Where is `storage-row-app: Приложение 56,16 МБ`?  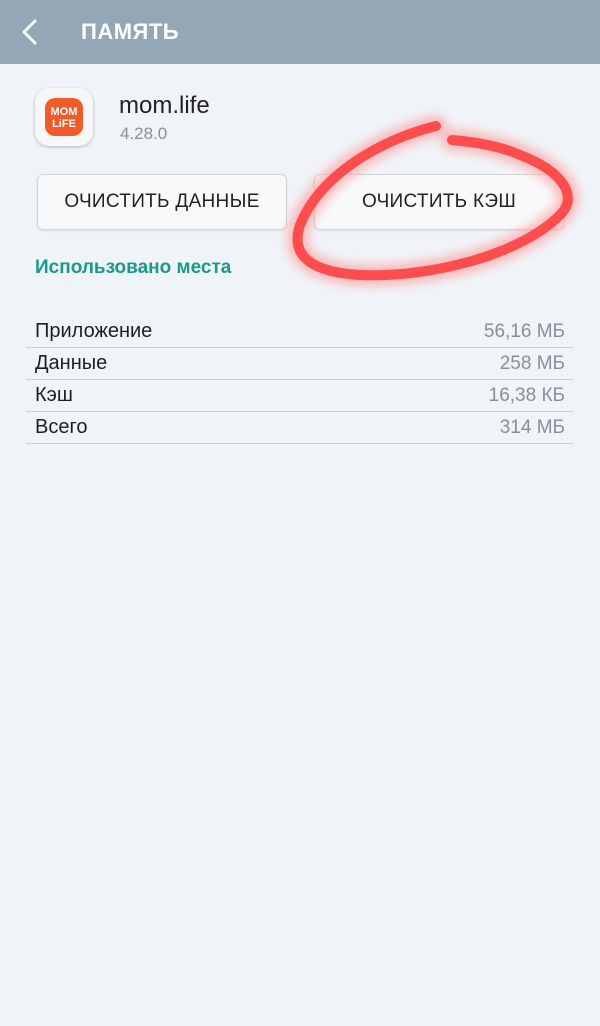 storage-row-app: Приложение 56,16 МБ is located at coordinates (299, 332).